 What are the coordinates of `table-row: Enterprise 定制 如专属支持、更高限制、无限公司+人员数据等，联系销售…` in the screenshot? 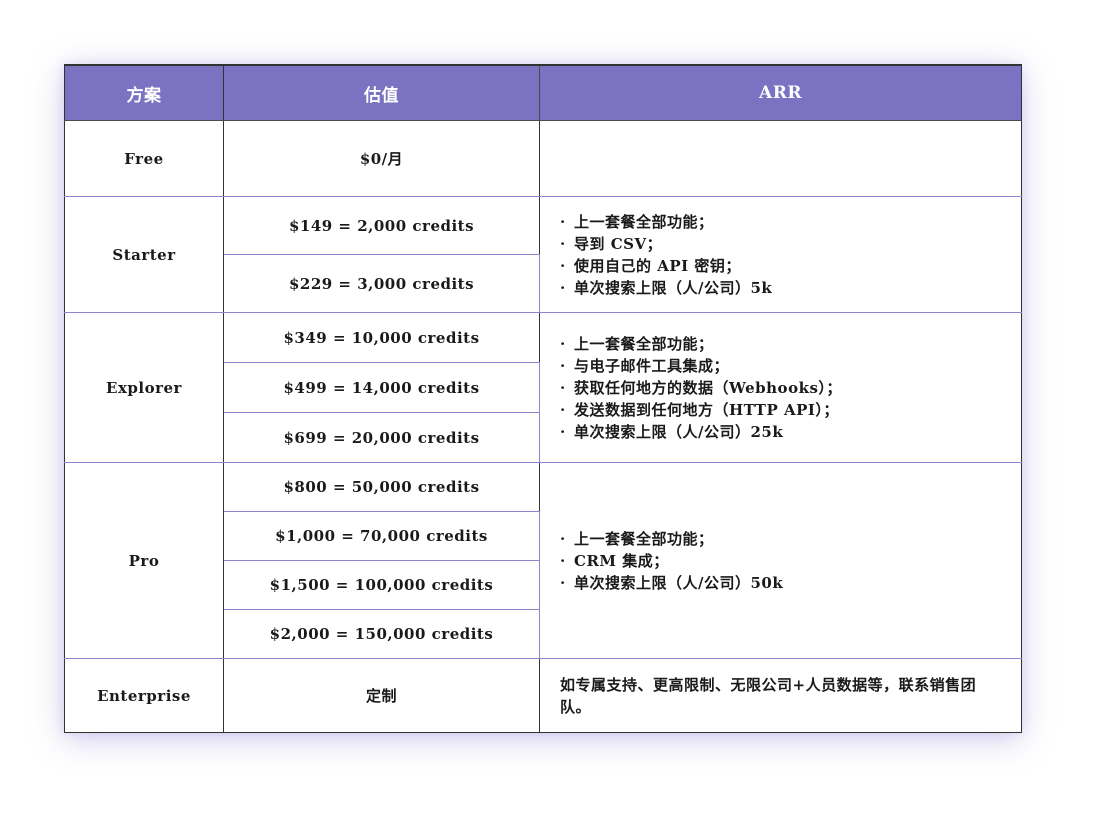 It's located at (543, 695).